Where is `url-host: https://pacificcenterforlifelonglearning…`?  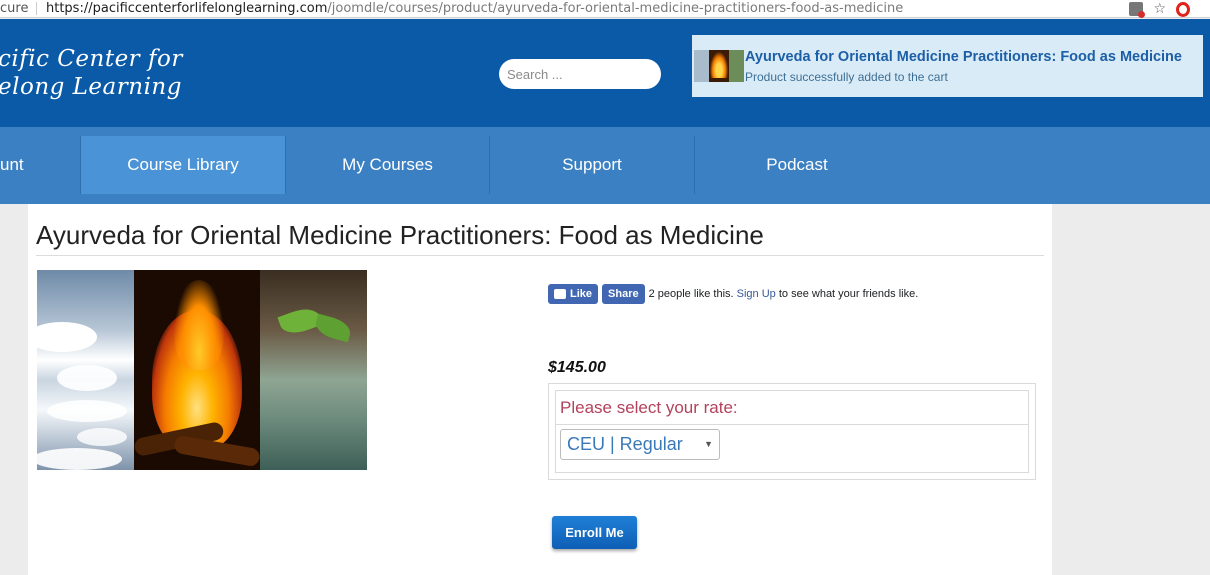
url-host: https://pacificcenterforlifelonglearning… is located at coordinates (187, 8).